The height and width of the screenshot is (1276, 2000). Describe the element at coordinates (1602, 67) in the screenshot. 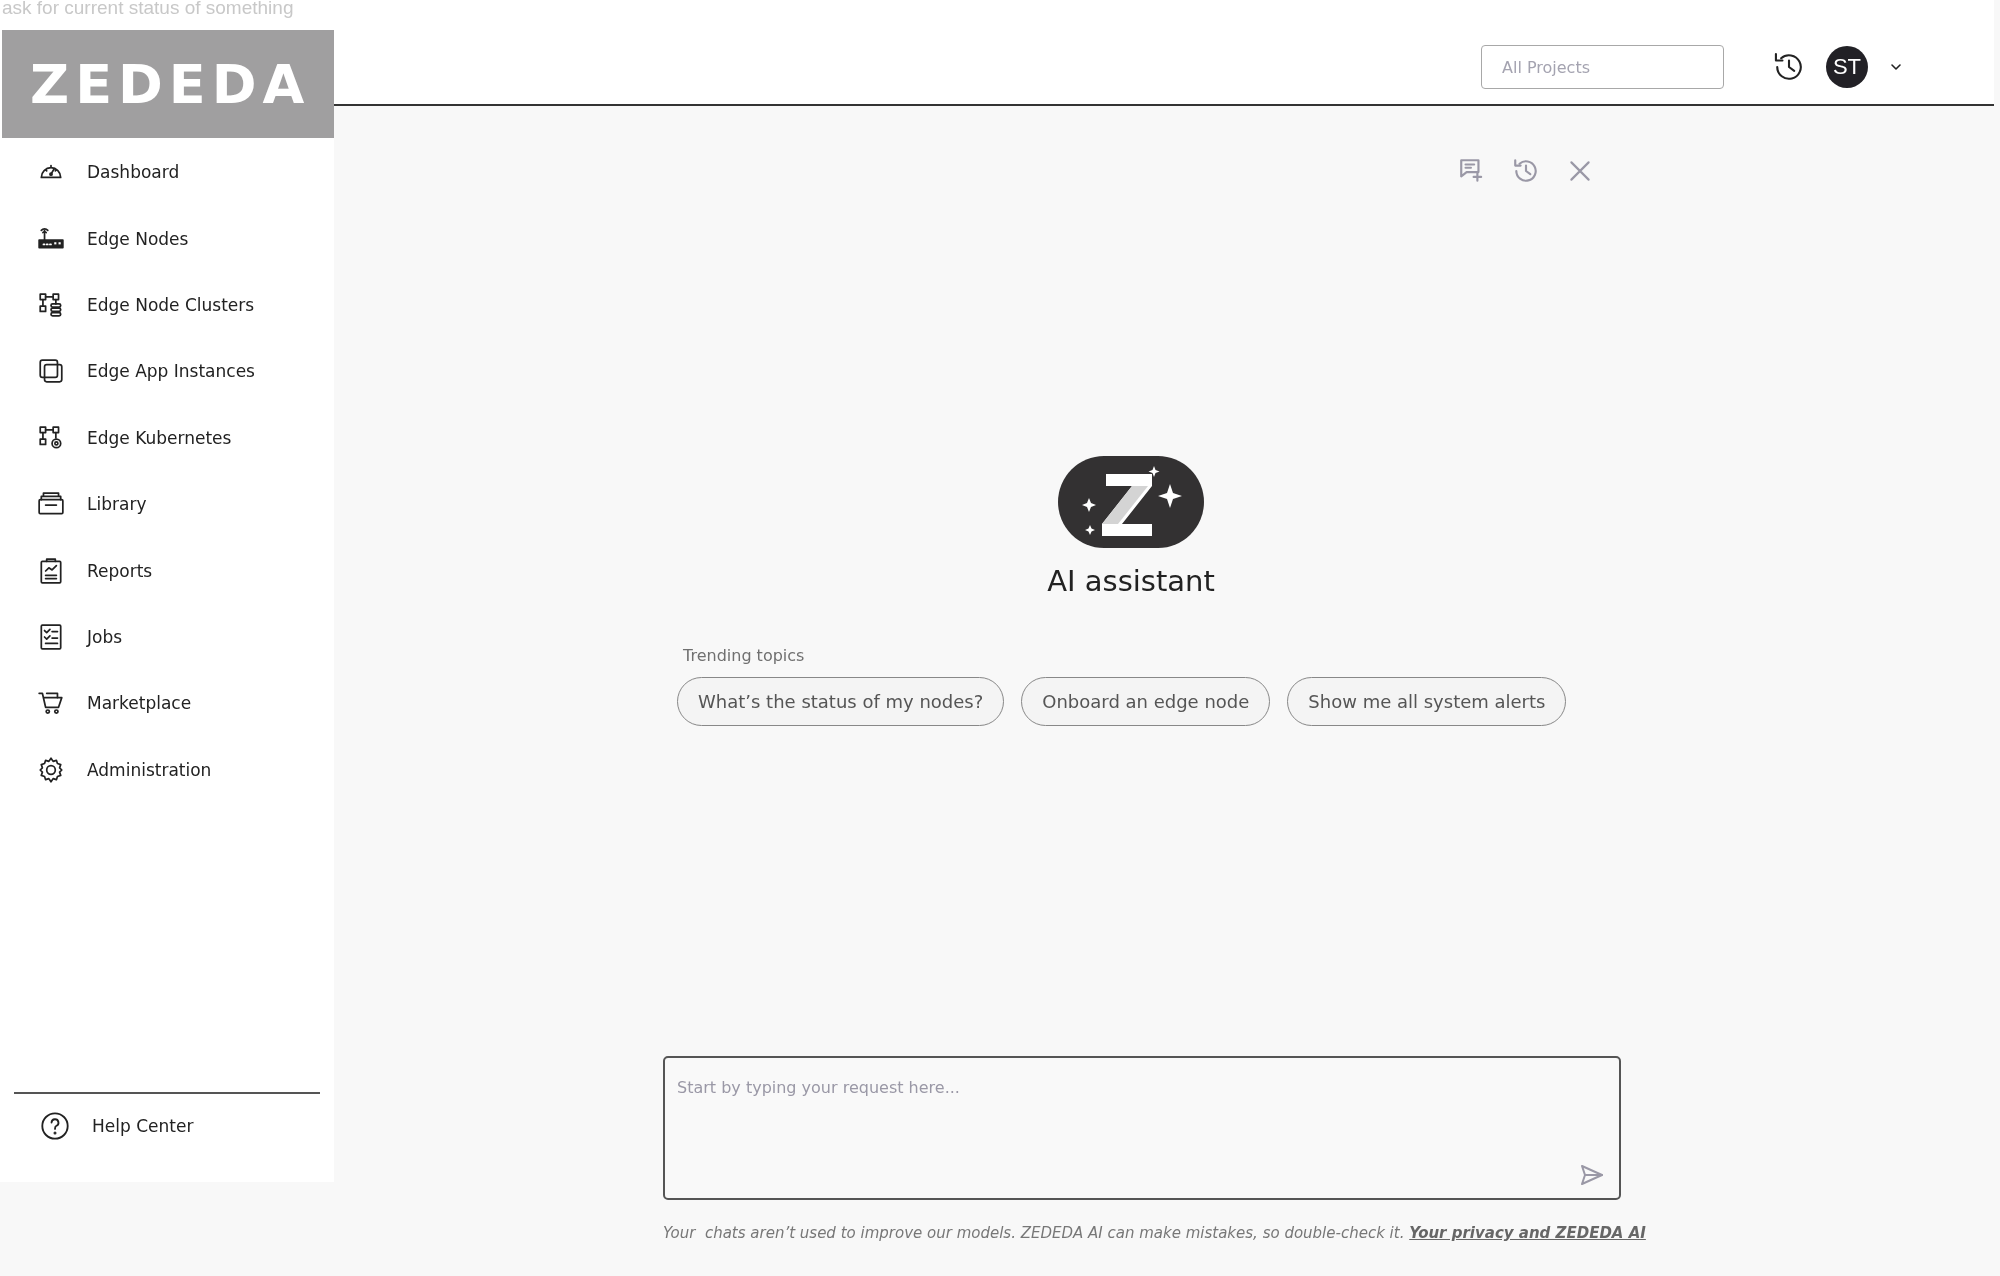

I see `project-field: All Projects` at that location.